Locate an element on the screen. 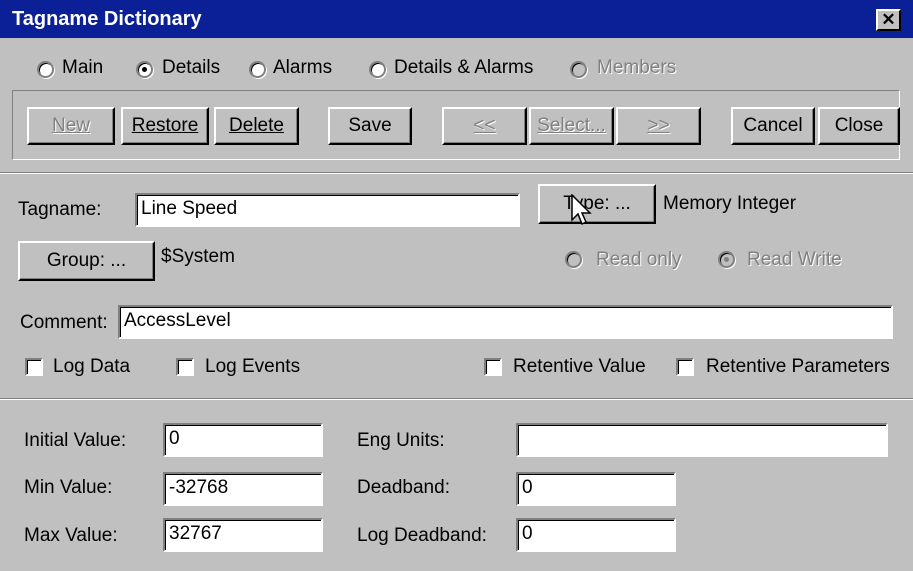 Image resolution: width=913 pixels, height=571 pixels. eng-units-input is located at coordinates (702, 440).